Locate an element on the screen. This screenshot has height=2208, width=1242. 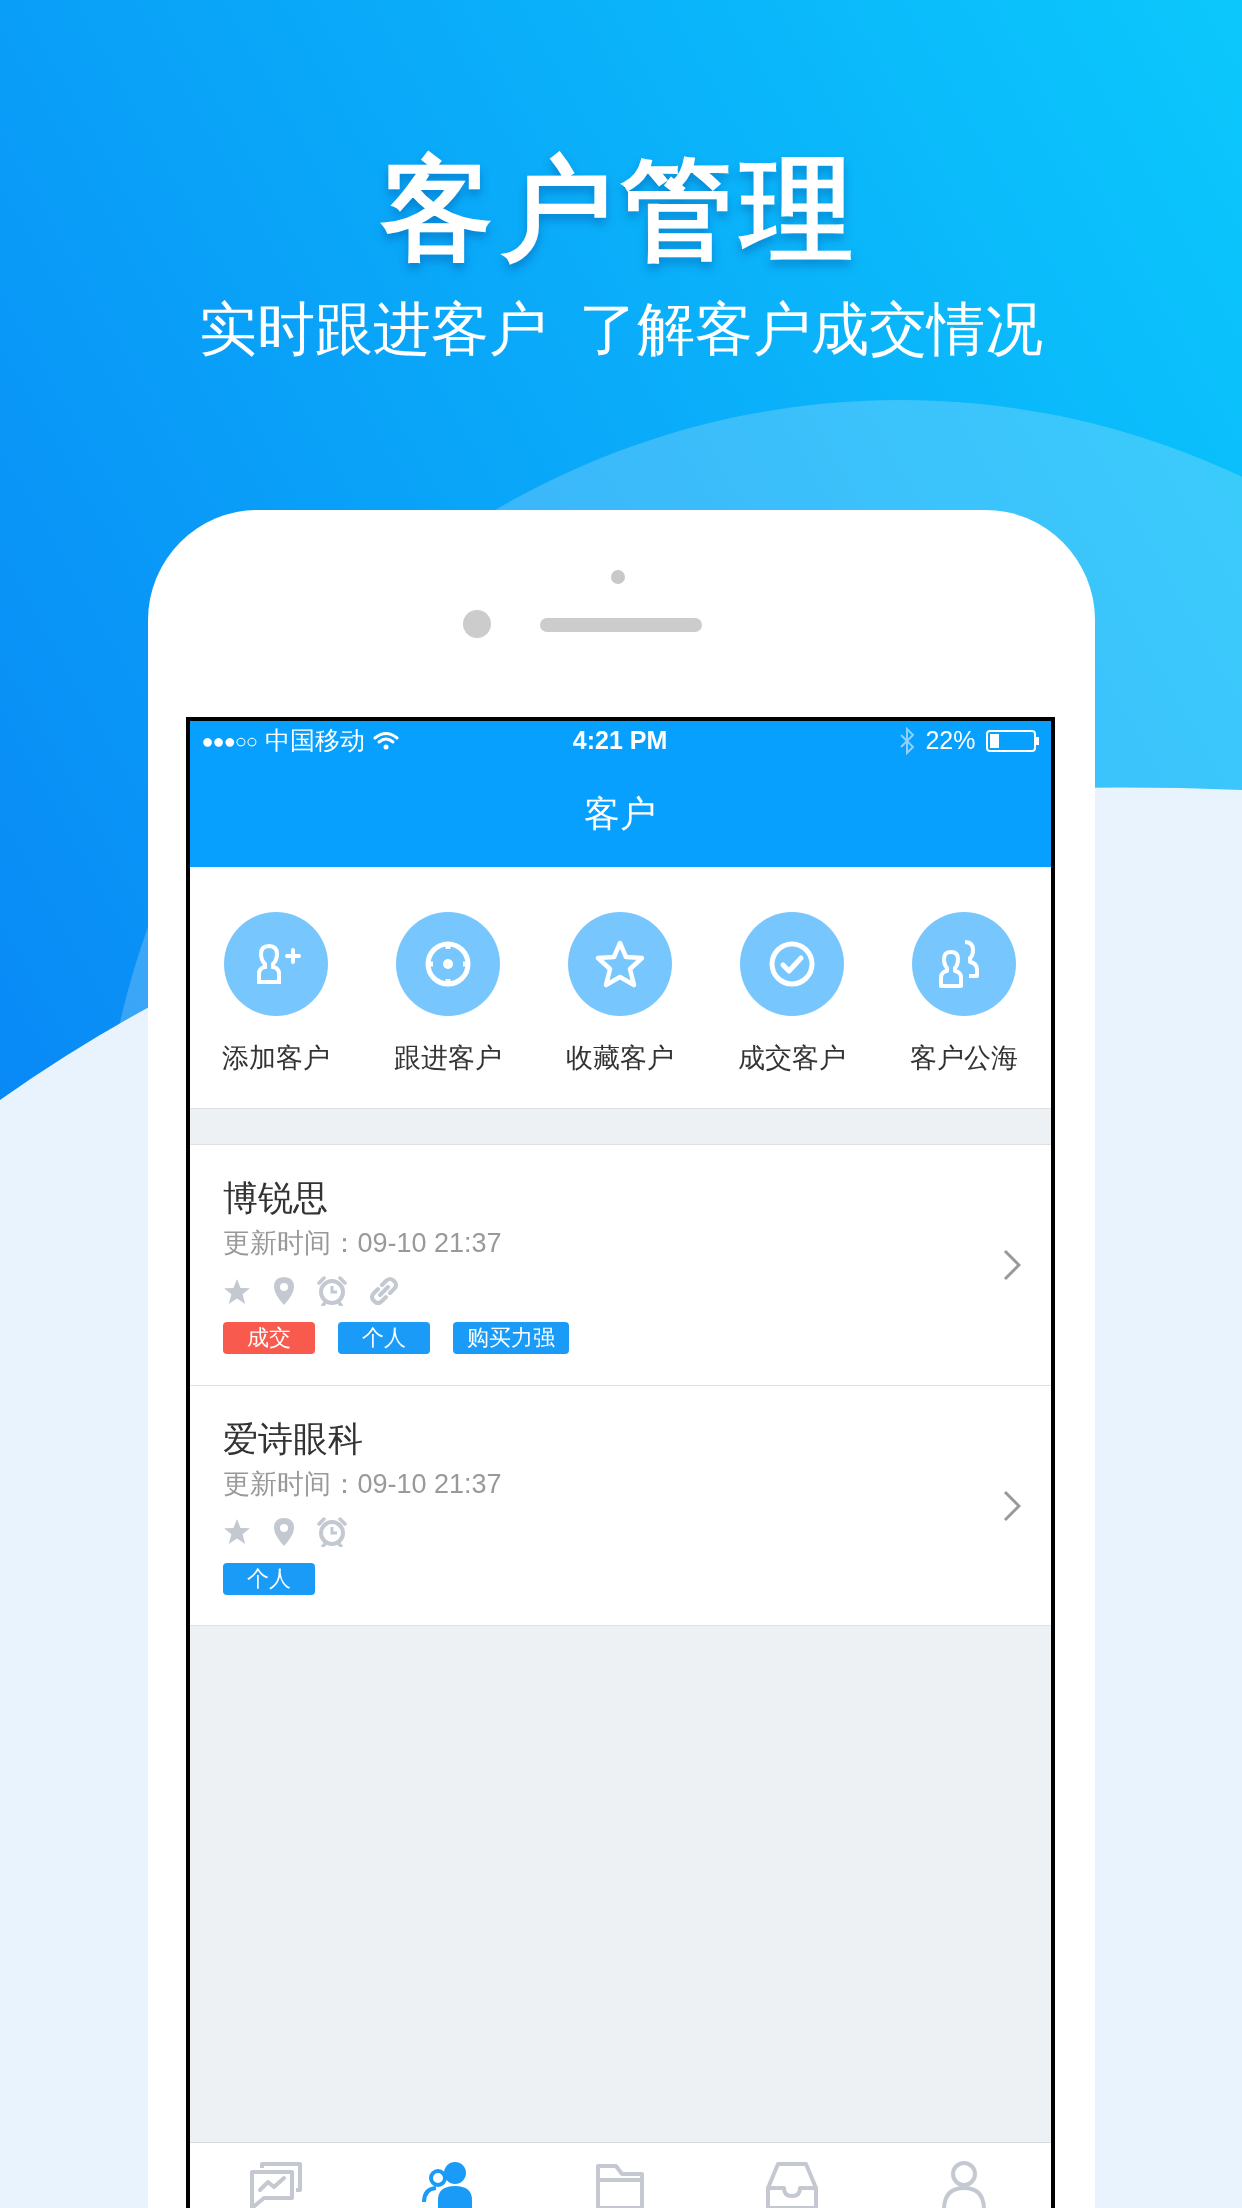
subtitle: 实时跟进客户 了解客户成交情况 is located at coordinates (621, 329).